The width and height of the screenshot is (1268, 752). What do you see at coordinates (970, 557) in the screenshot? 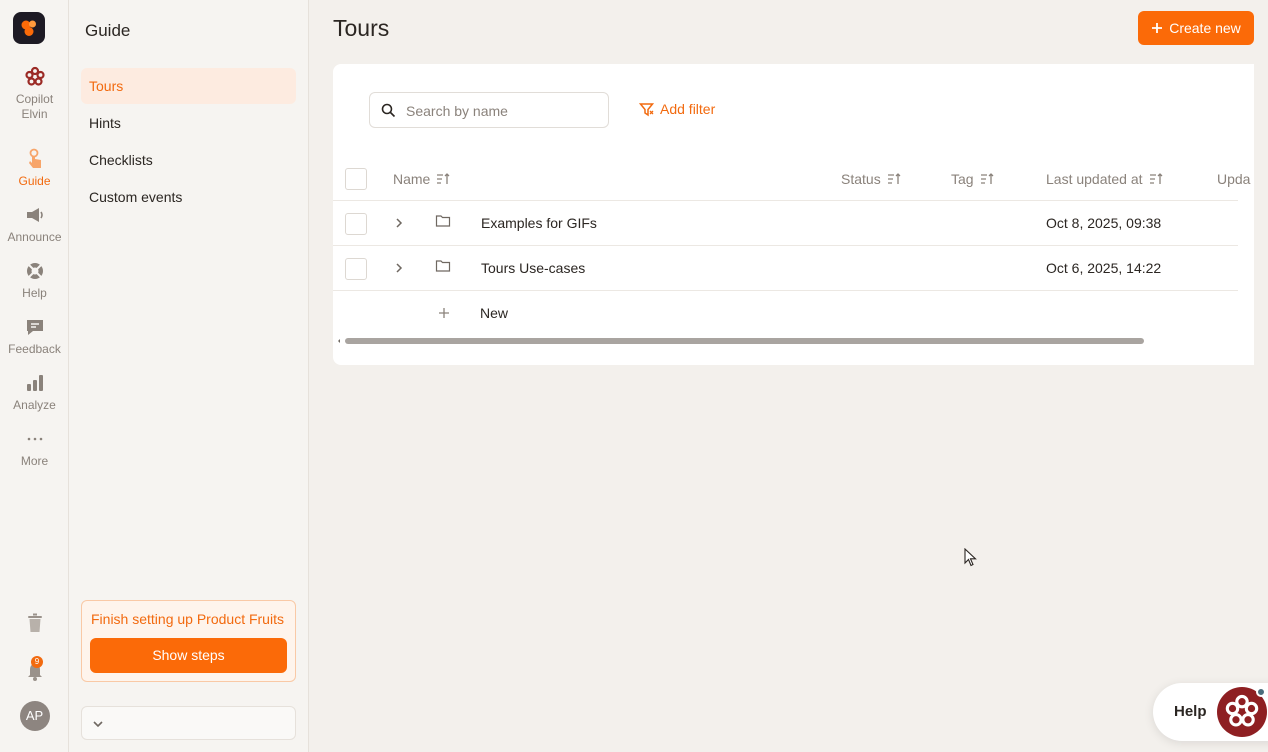
I see `mouse-cursor-icon` at bounding box center [970, 557].